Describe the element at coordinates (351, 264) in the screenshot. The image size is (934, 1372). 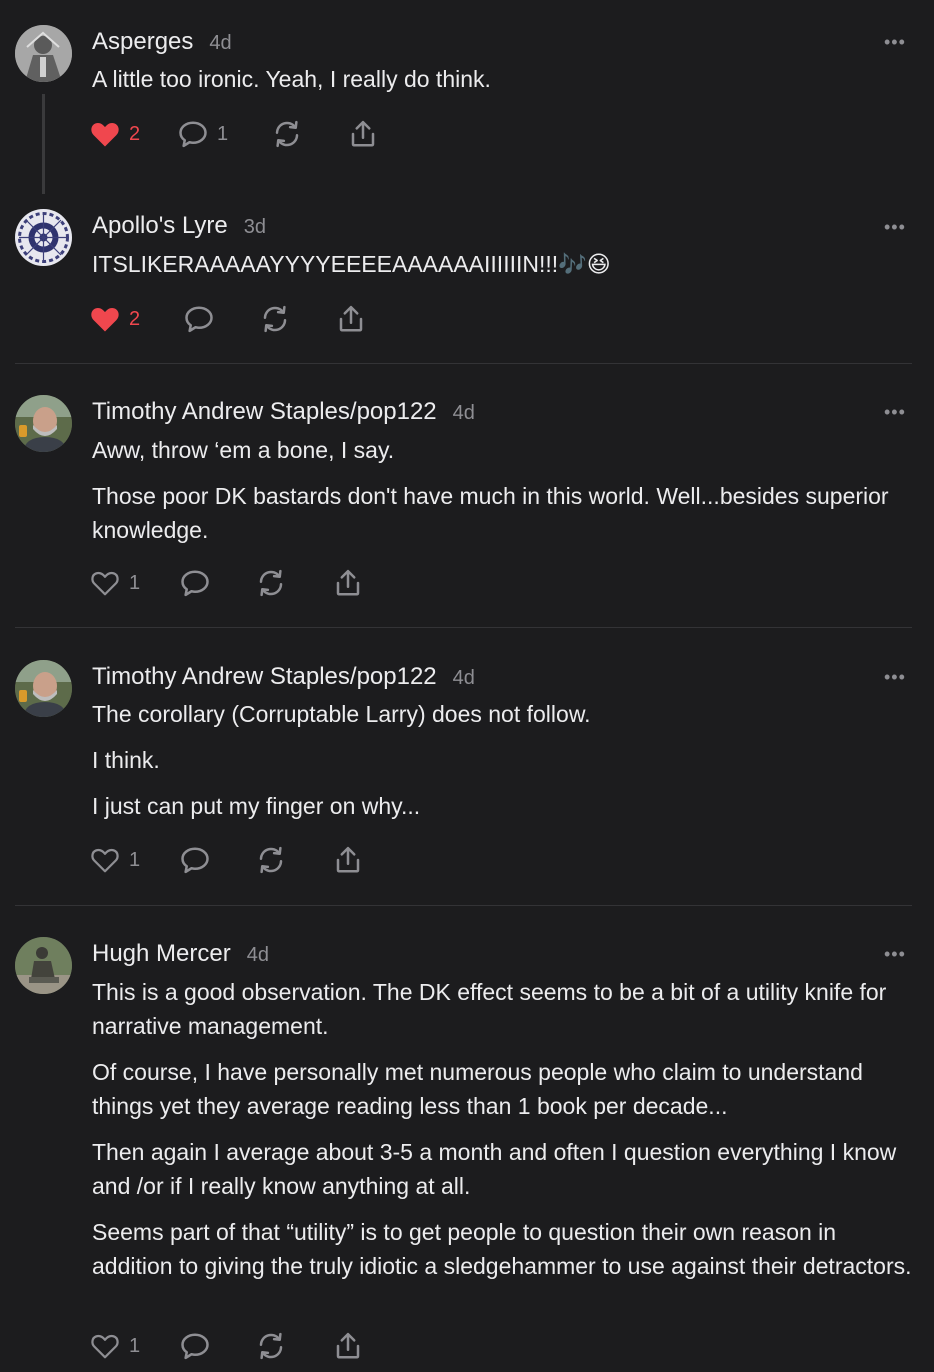
I see `comment-paragraph: ITSLIKERAAAAAYYYYEEEEAAAAAAIIIIIIN!!!🎶😆` at that location.